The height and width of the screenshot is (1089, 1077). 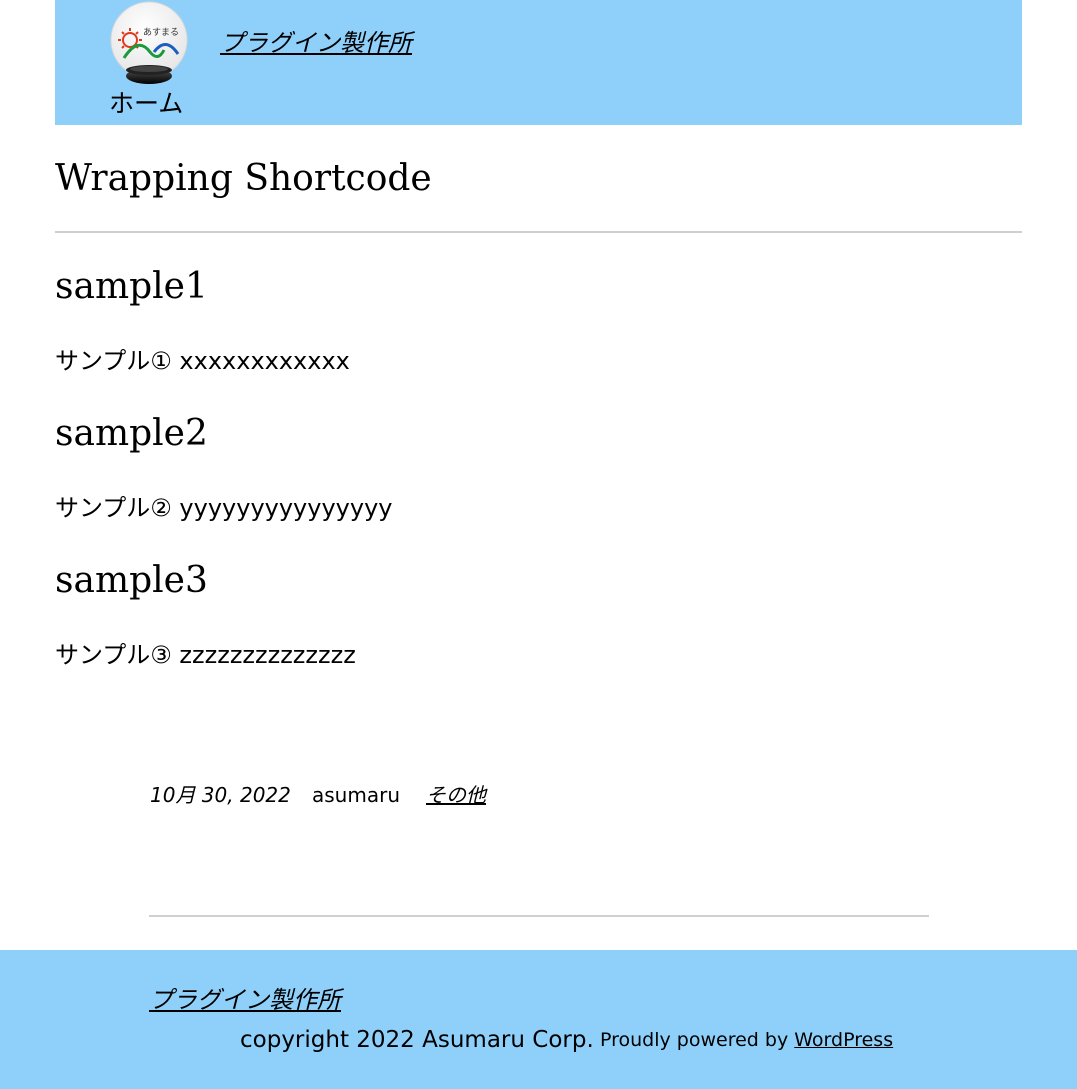 What do you see at coordinates (417, 1040) in the screenshot?
I see `copyright-text: copyright 2022 Asumaru Corp.` at bounding box center [417, 1040].